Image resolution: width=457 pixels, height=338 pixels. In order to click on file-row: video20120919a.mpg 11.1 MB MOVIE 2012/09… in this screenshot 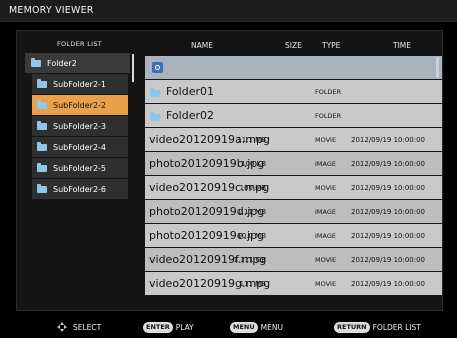, I will do `click(293, 139)`.